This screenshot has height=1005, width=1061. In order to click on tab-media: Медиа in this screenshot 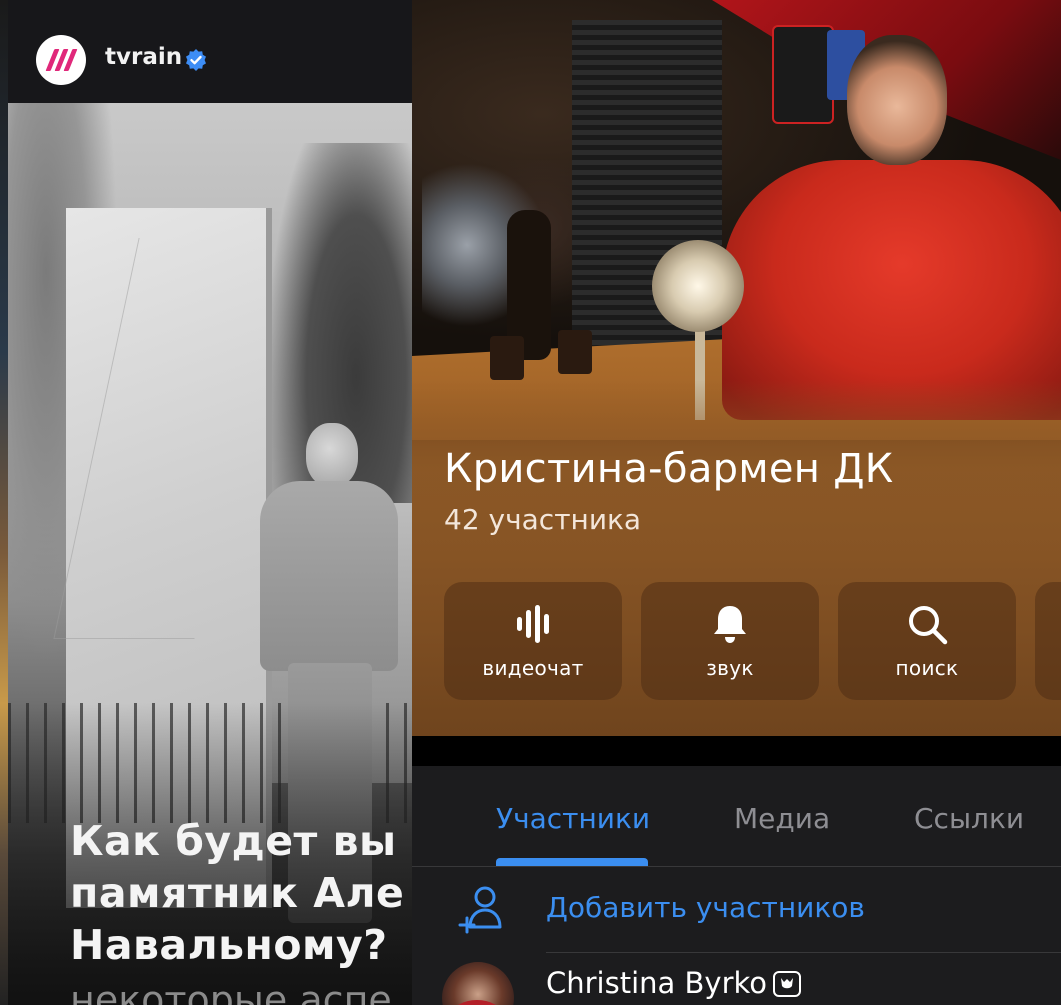, I will do `click(782, 818)`.